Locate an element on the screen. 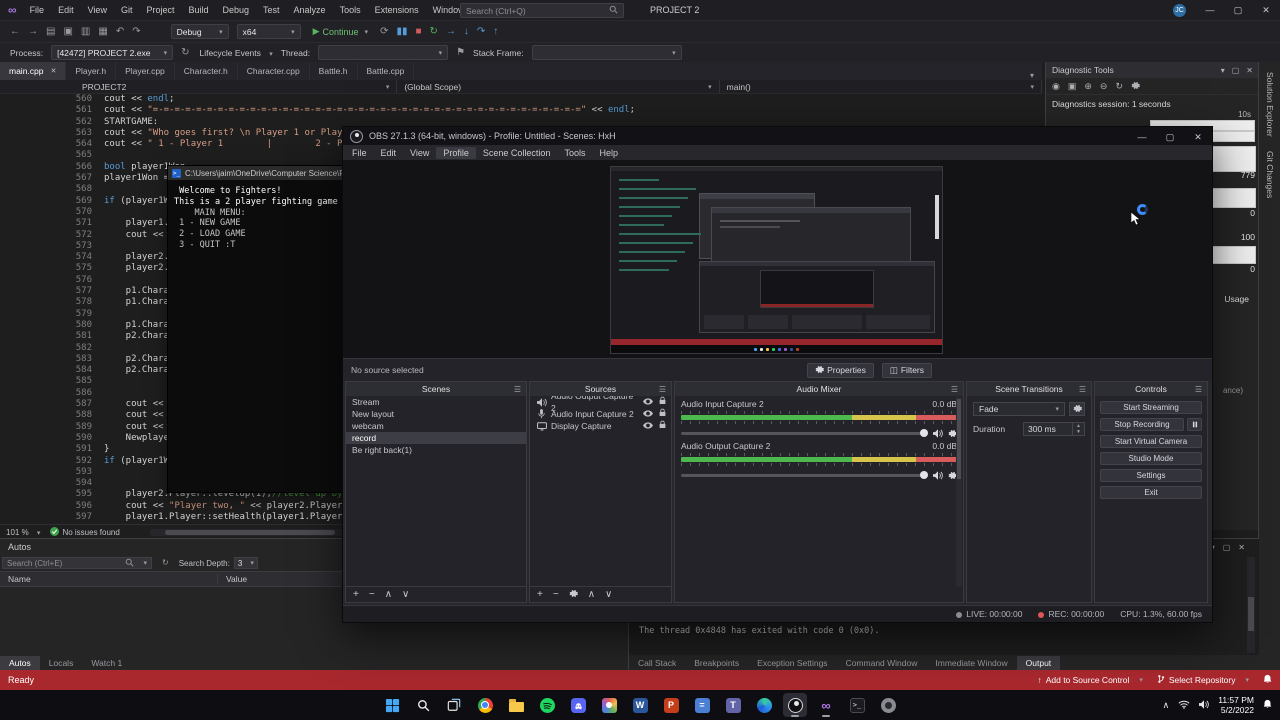 Image resolution: width=1280 pixels, height=720 pixels. zoom-out-icon: ⊖ is located at coordinates (1104, 86).